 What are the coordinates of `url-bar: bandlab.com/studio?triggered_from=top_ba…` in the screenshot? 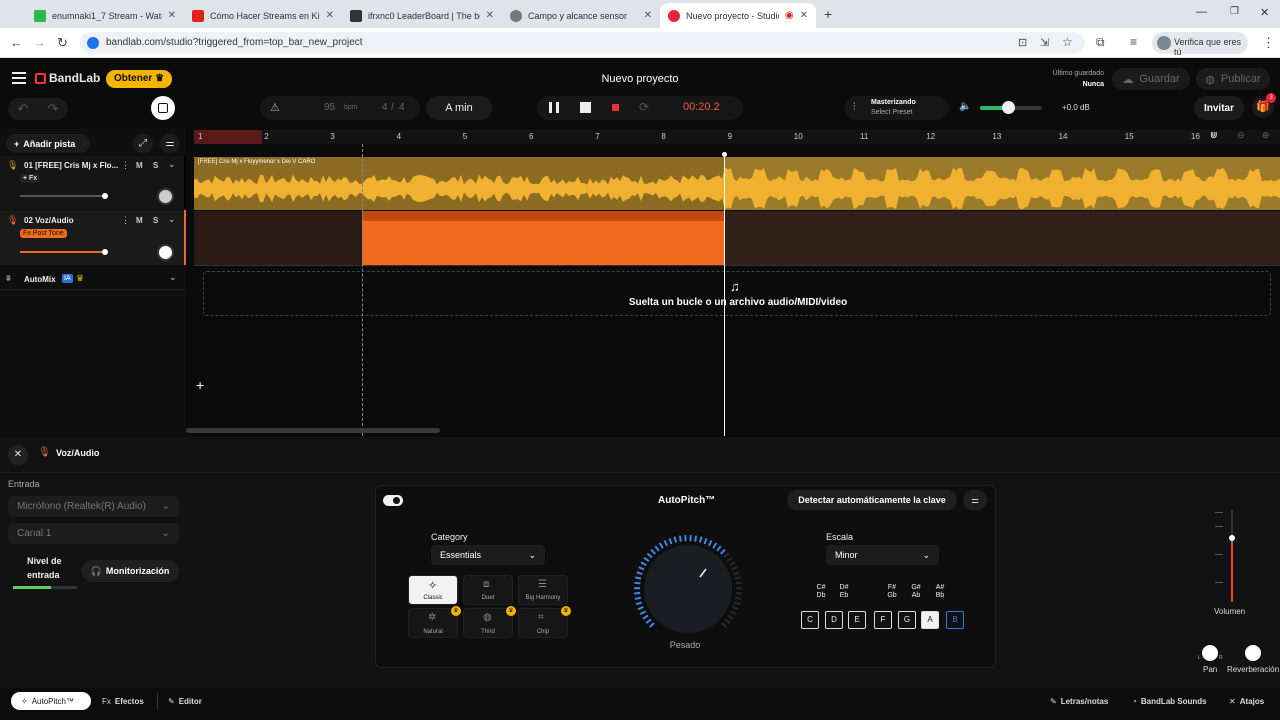 It's located at (582, 43).